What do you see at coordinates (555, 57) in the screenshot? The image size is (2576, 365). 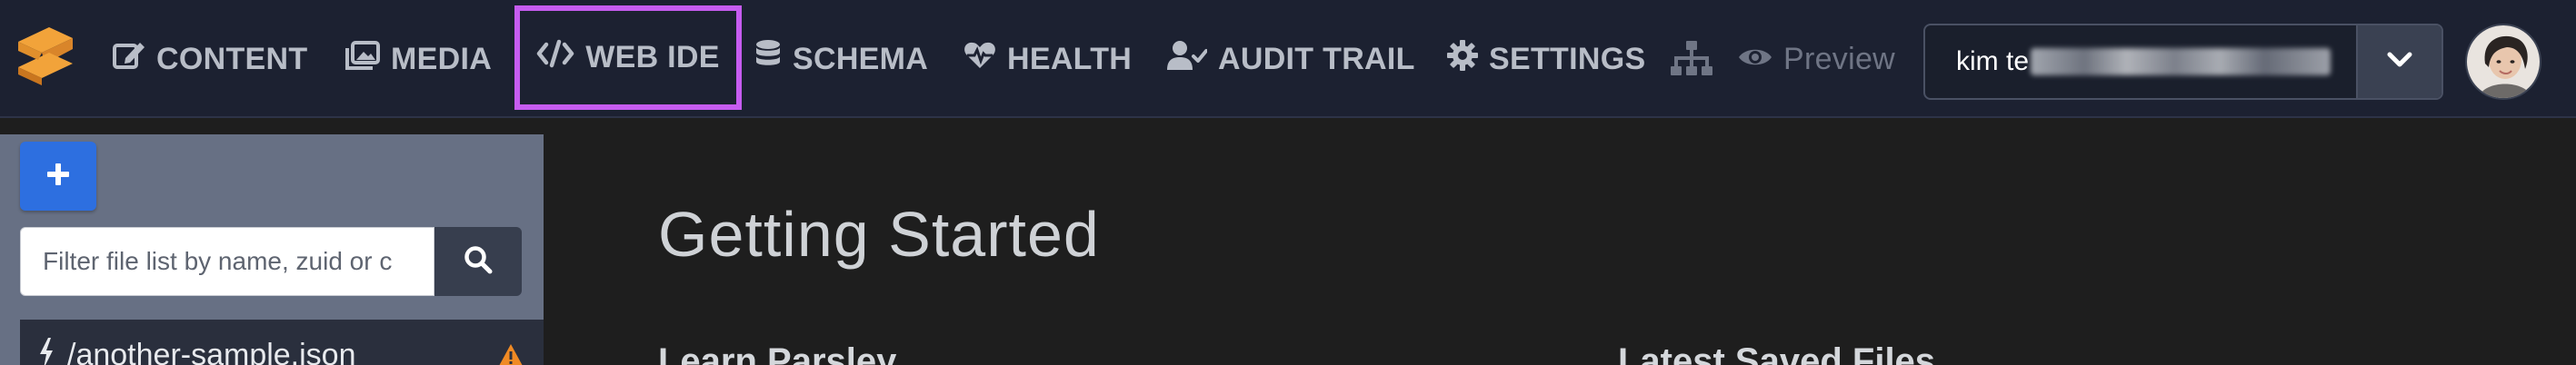 I see `code-icon` at bounding box center [555, 57].